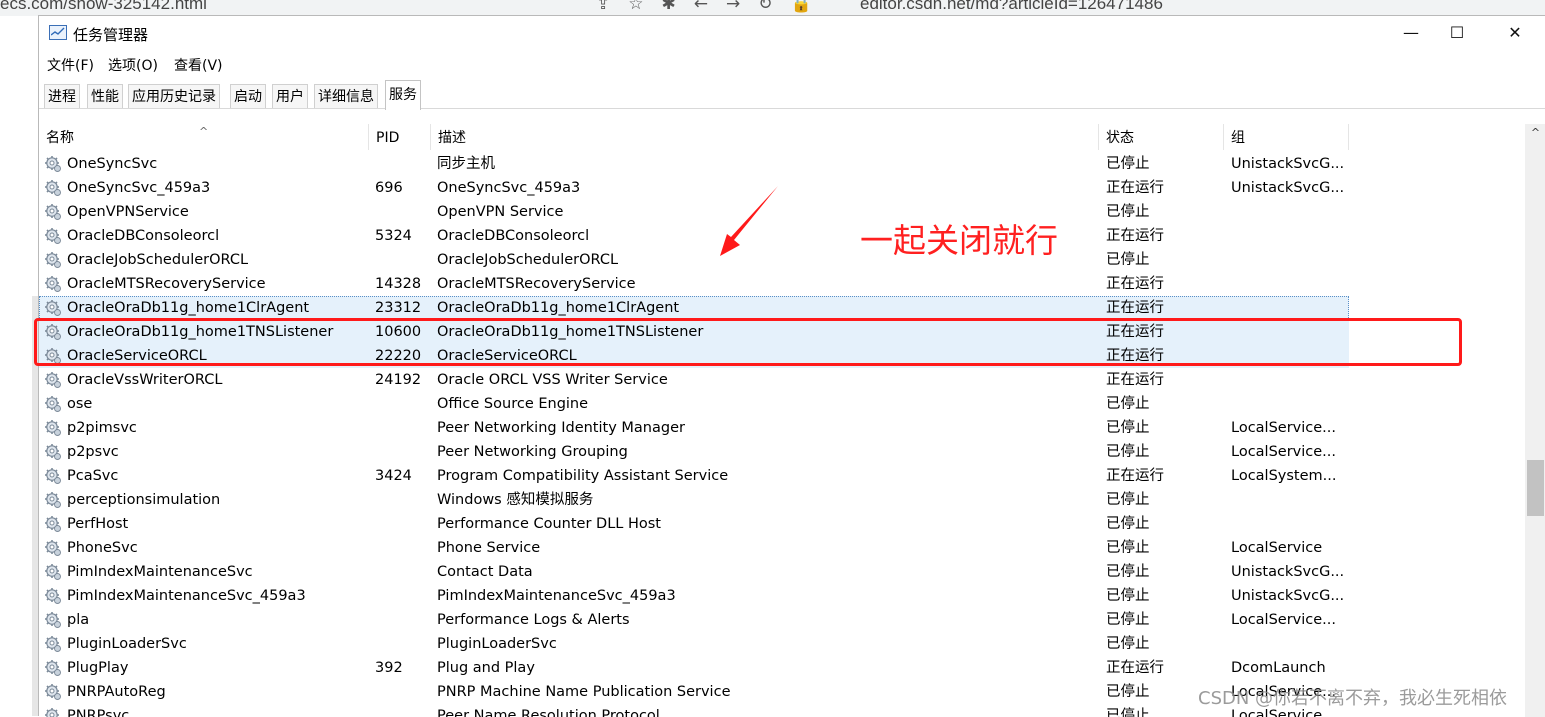  I want to click on service-name: p2psvc, so click(93, 452).